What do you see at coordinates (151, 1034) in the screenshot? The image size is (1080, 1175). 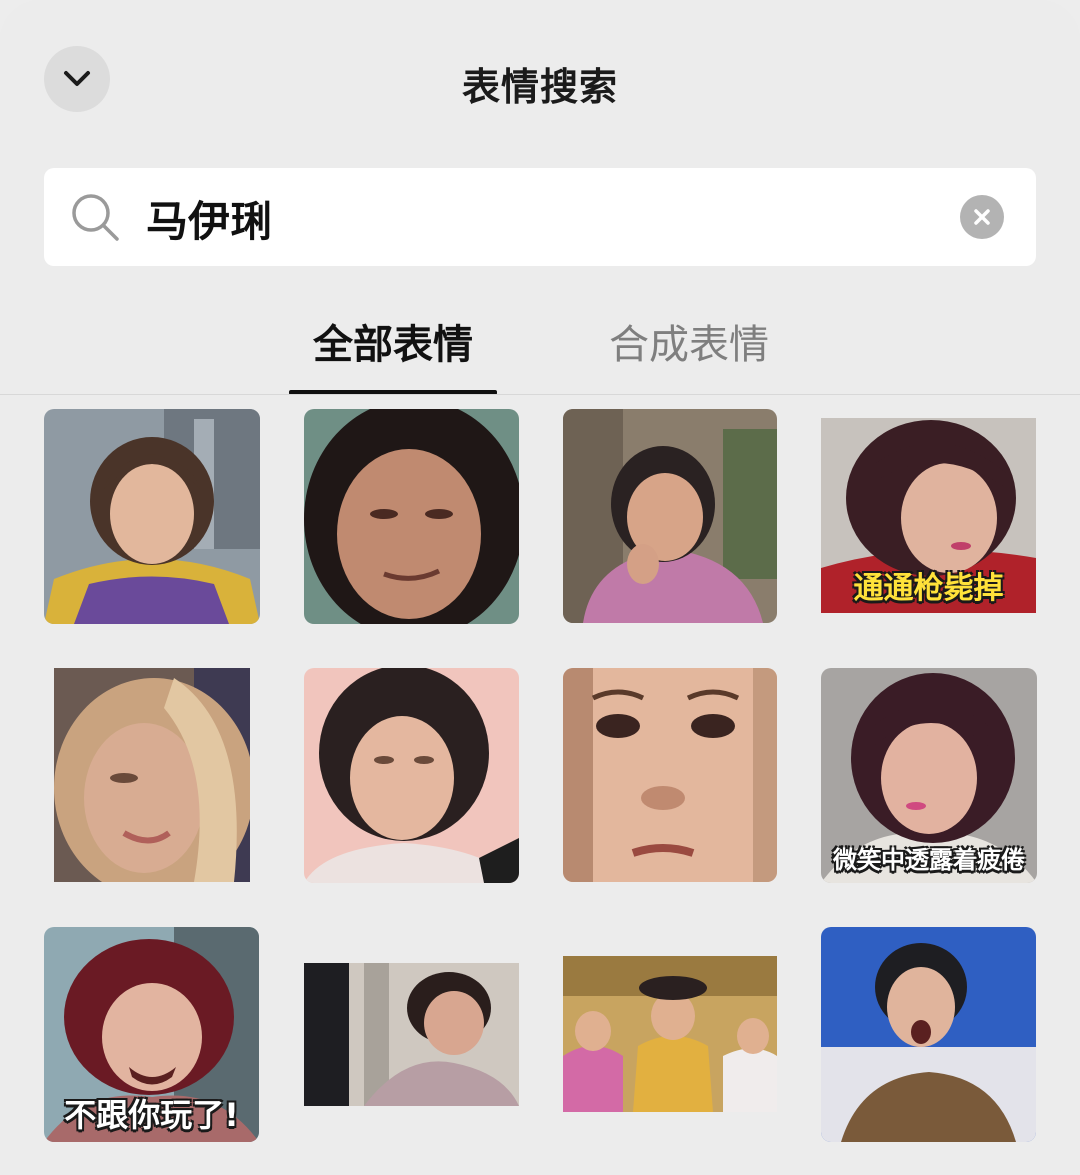 I see `sticker-item: 不跟你玩了!` at bounding box center [151, 1034].